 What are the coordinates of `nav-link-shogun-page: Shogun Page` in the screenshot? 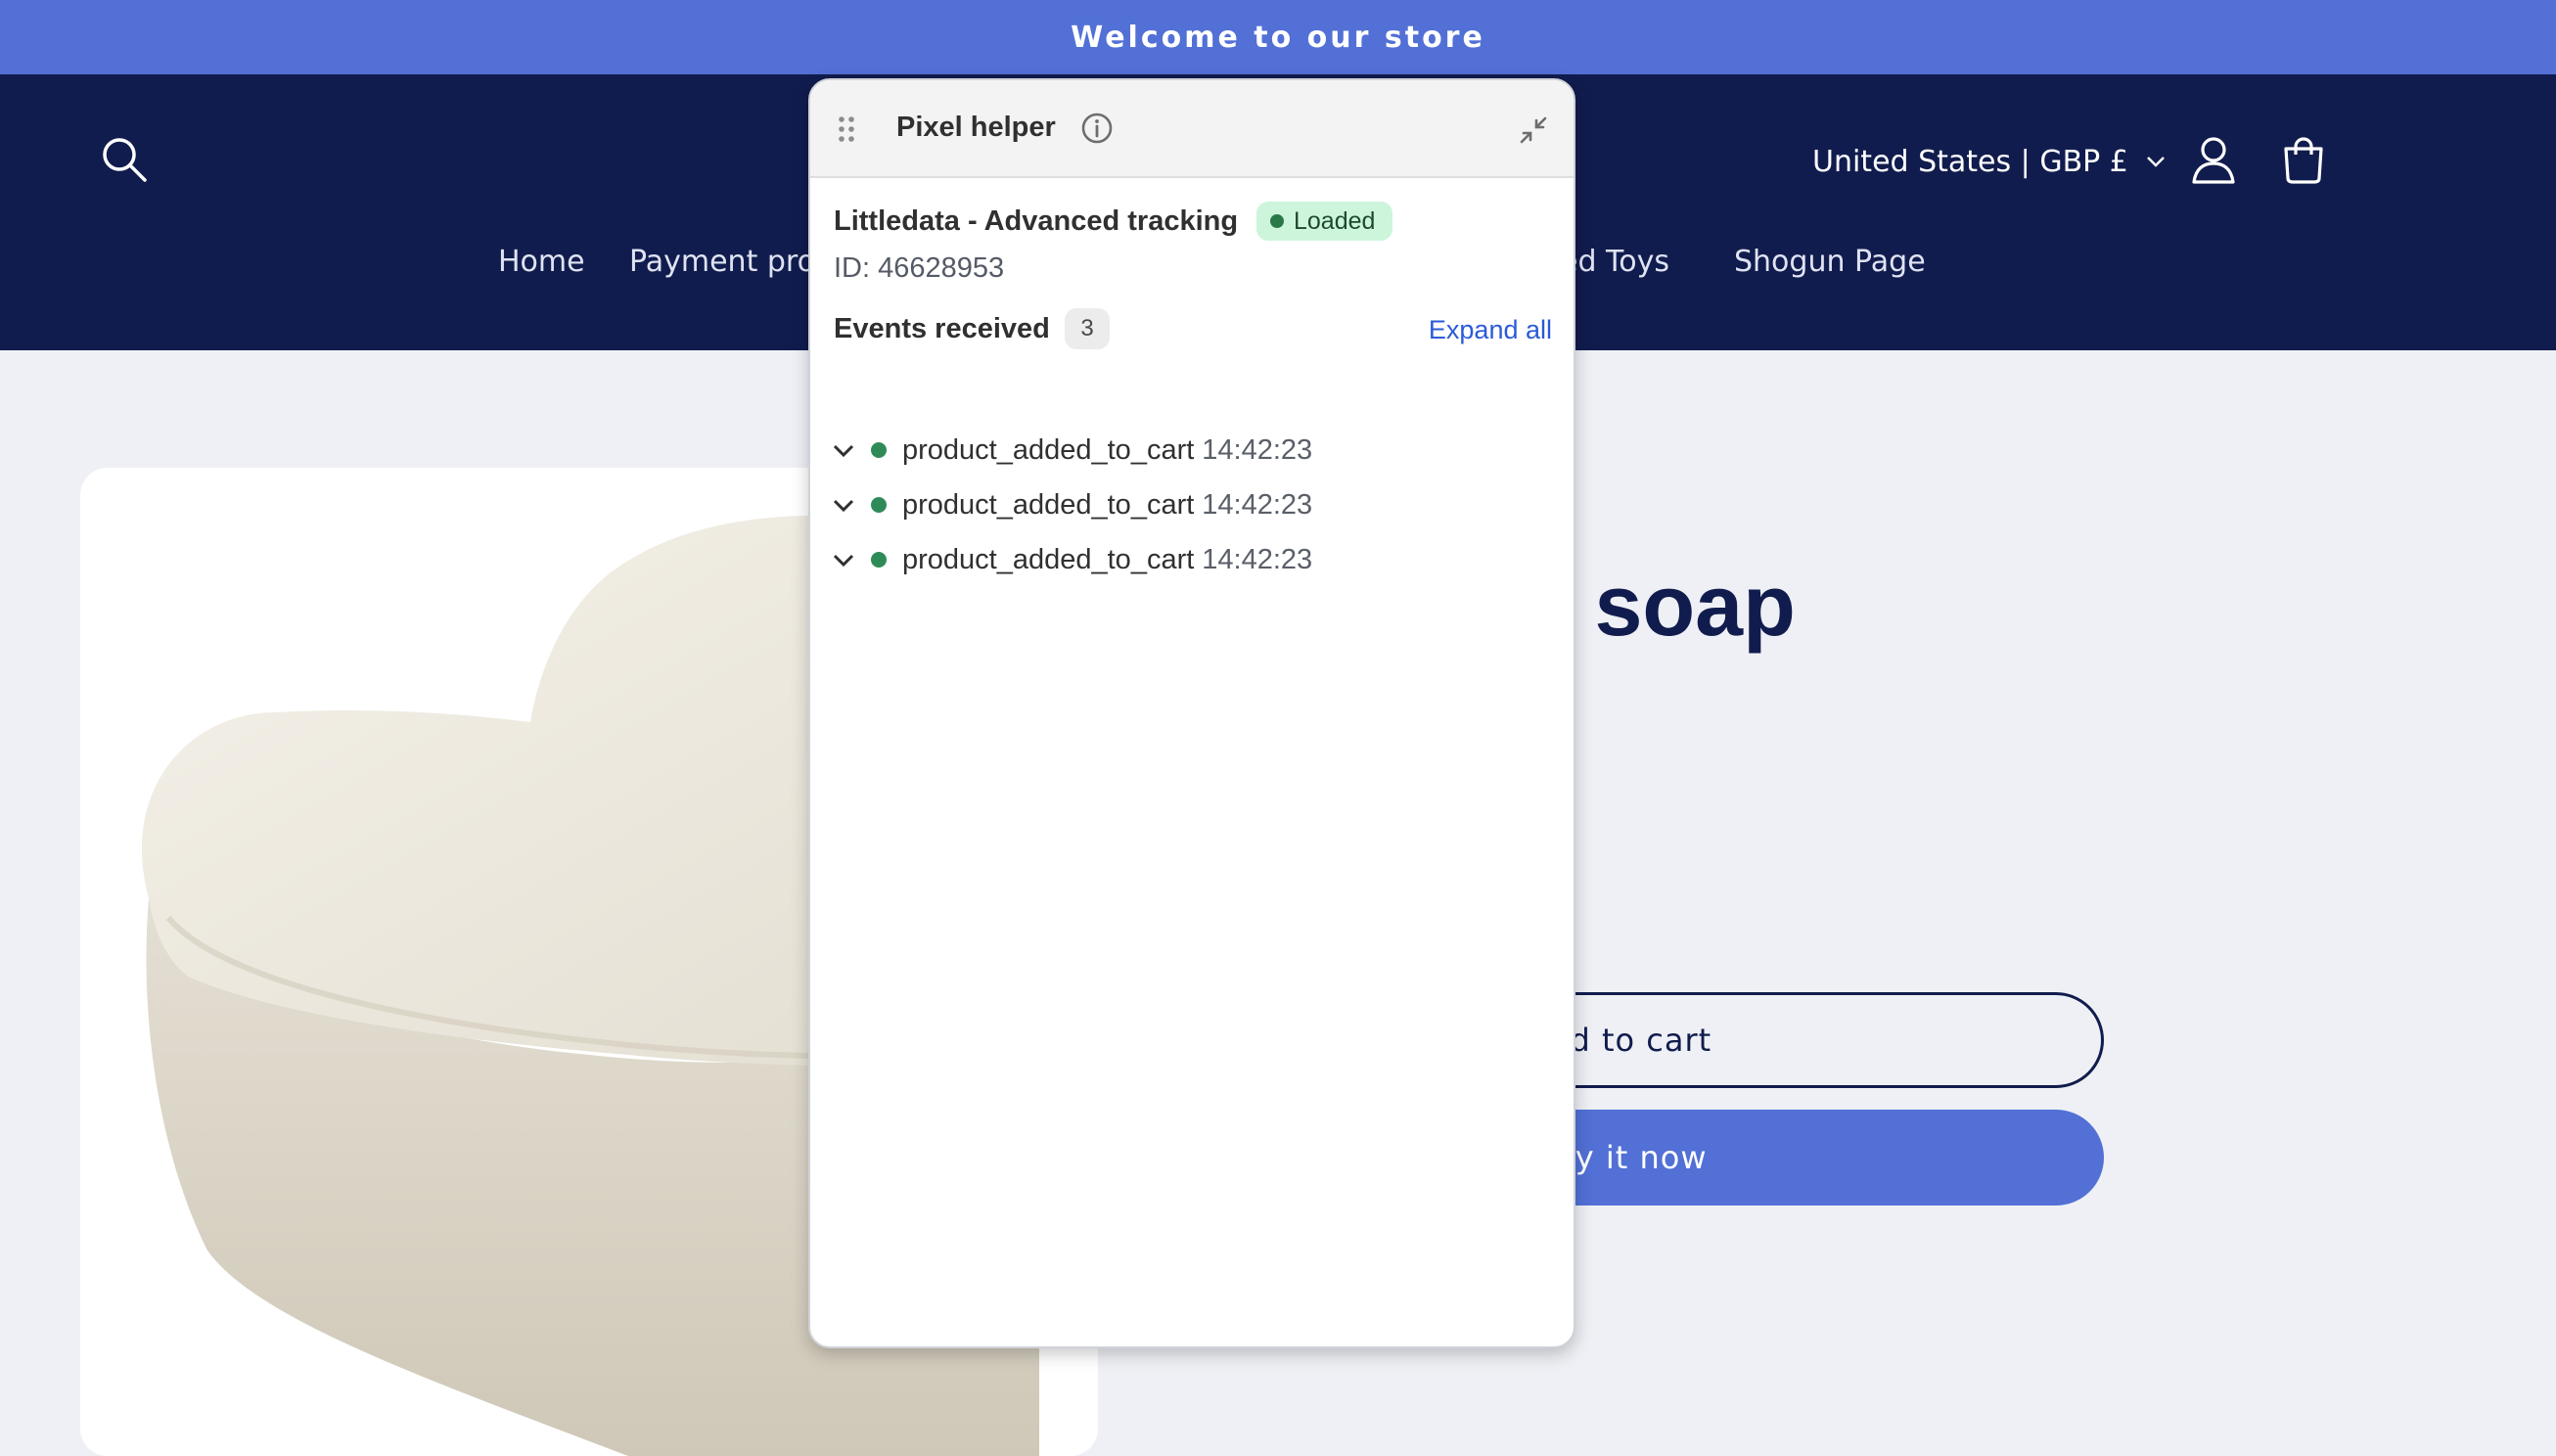 It's located at (1830, 262).